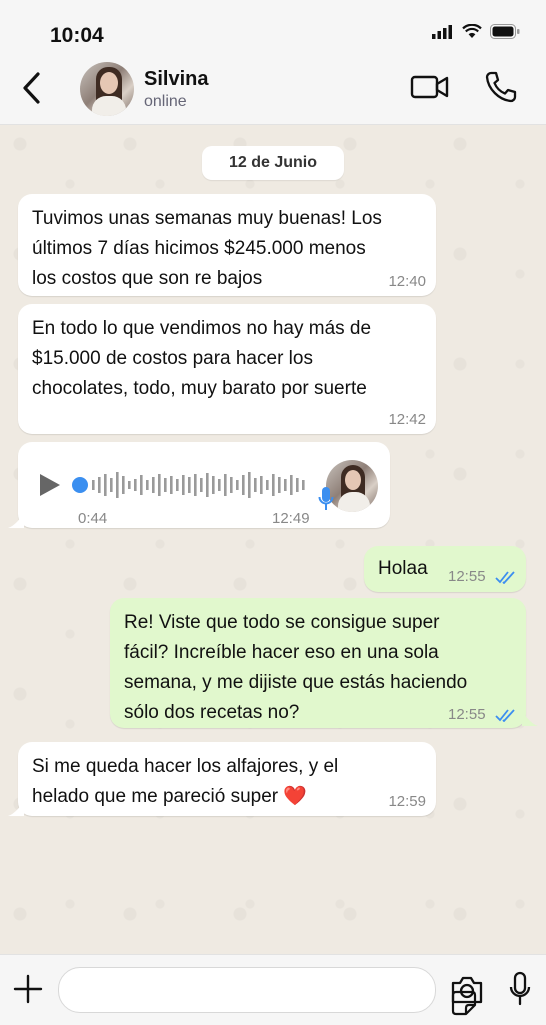 Image resolution: width=546 pixels, height=1025 pixels. Describe the element at coordinates (296, 682) in the screenshot. I see `message-line: semana, y me dijiste que estás haciendo` at that location.